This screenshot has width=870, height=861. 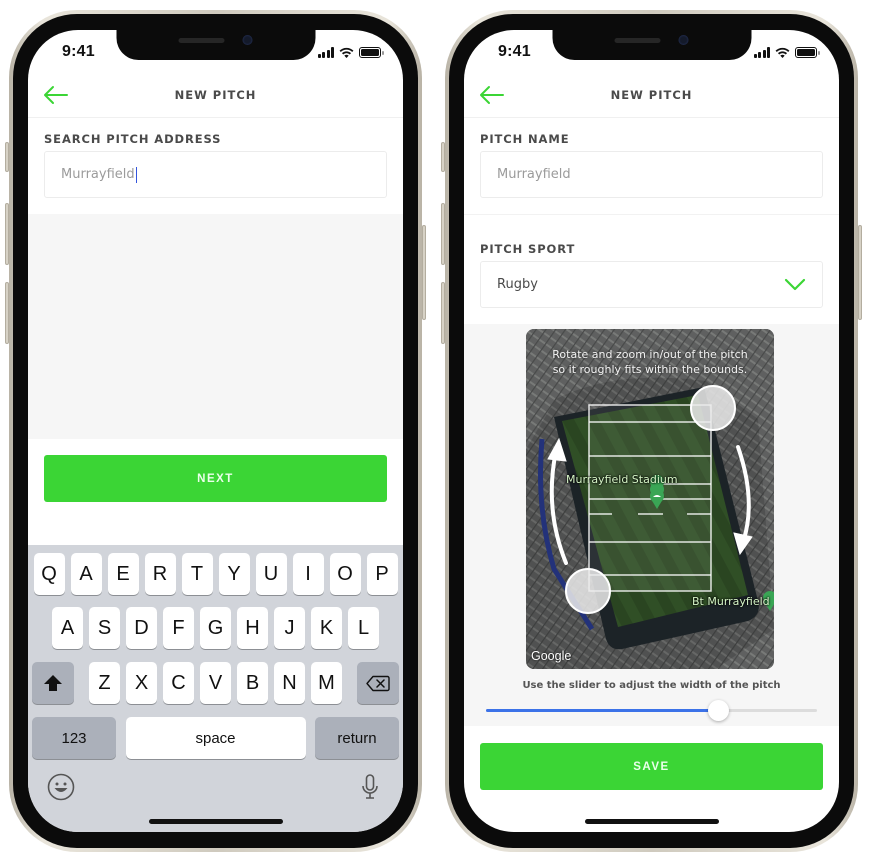 I want to click on search-address-label: SEARCH PITCH ADDRESS, so click(x=133, y=139).